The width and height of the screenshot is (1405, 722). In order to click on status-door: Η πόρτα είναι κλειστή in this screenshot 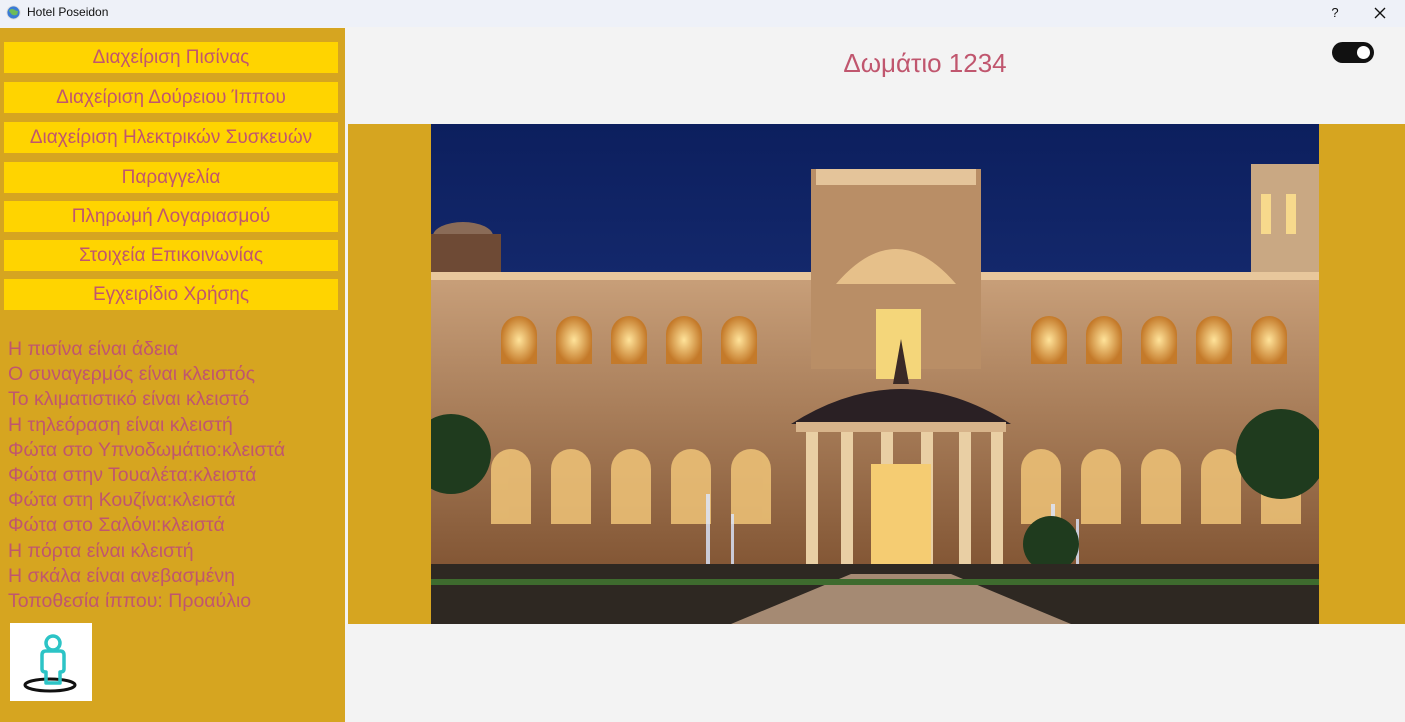, I will do `click(101, 550)`.